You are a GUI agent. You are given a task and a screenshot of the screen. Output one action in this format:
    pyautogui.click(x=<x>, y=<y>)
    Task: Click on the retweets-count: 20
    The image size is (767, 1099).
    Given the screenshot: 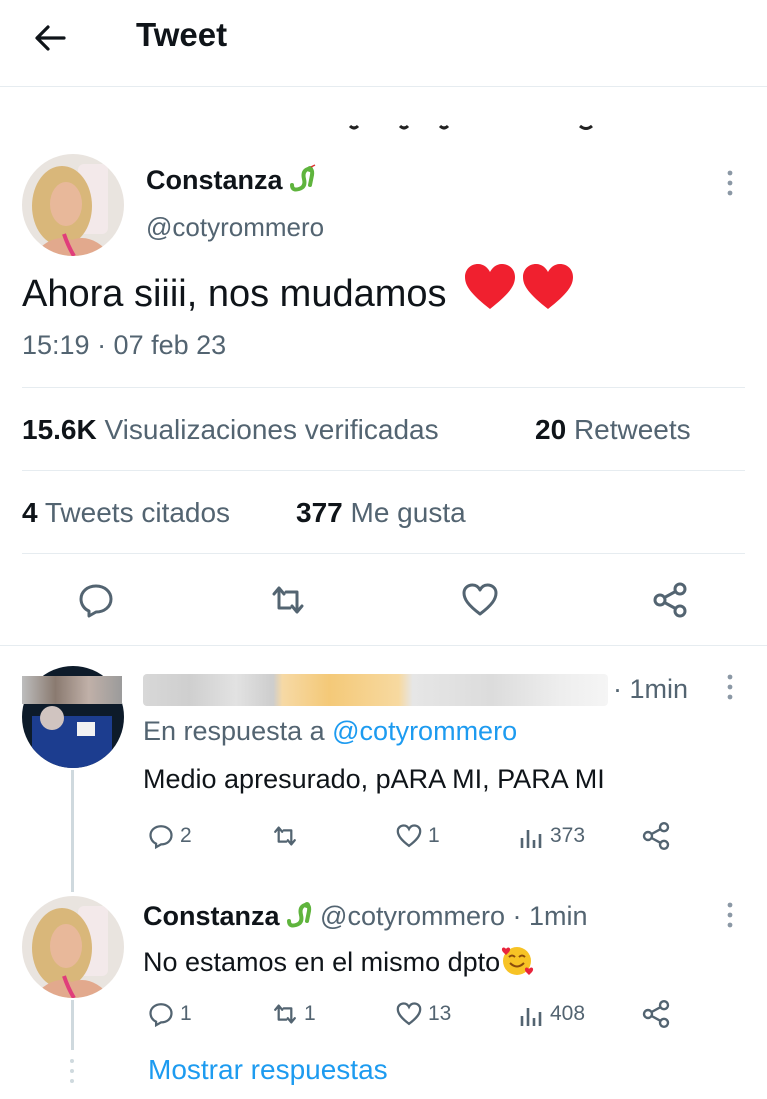 What is the action you would take?
    pyautogui.click(x=551, y=429)
    